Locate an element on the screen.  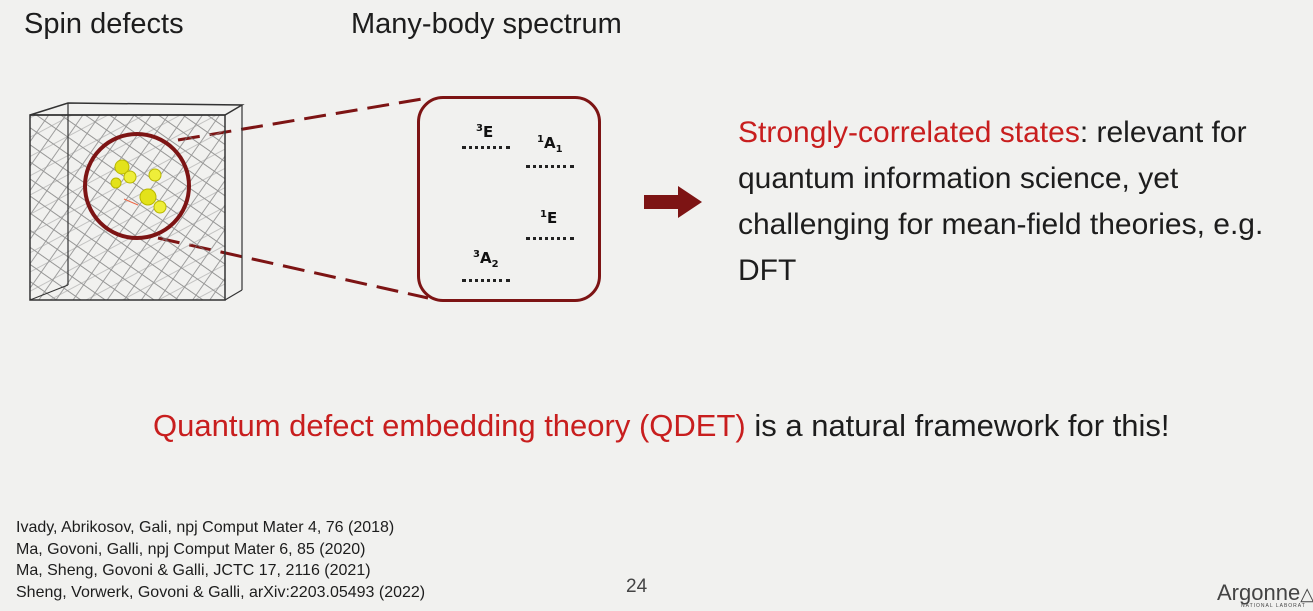
level-1E-line is located at coordinates (550, 238).